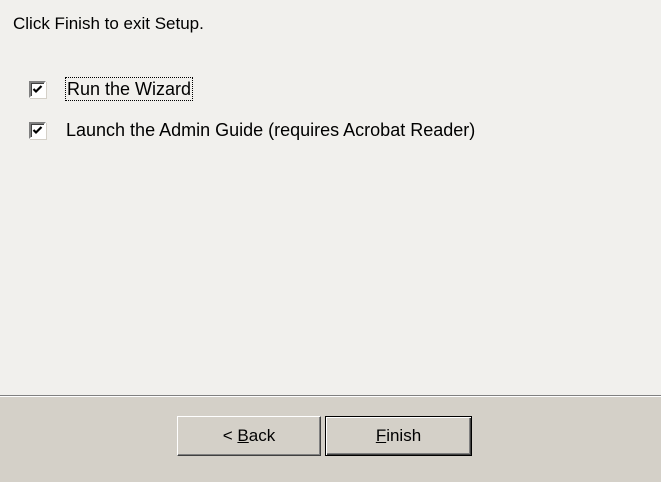 This screenshot has width=661, height=482. What do you see at coordinates (230, 435) in the screenshot?
I see `back-button-prefix: <` at bounding box center [230, 435].